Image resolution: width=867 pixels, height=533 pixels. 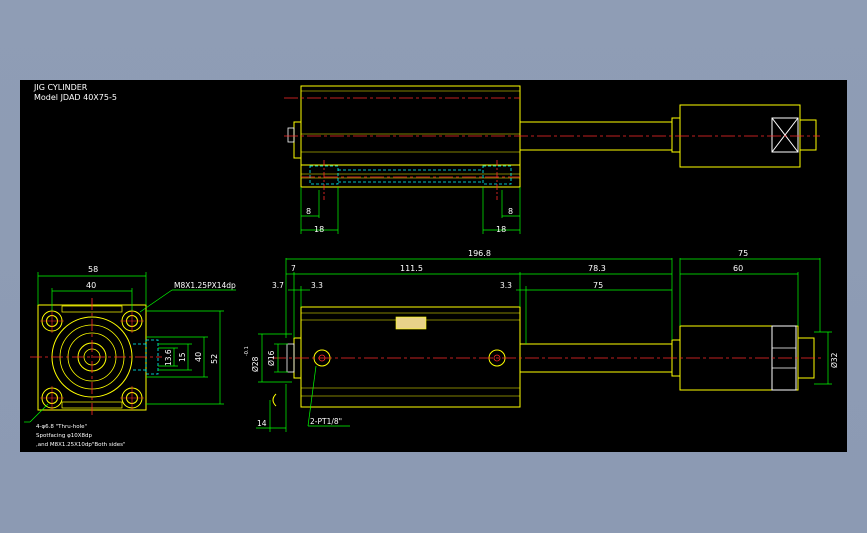 I want to click on dim-7: 7, so click(x=293, y=268).